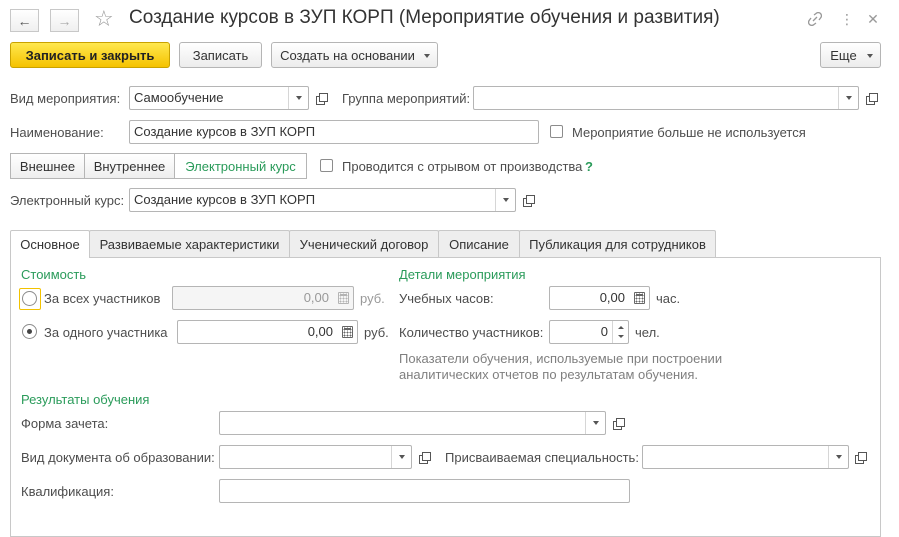 The width and height of the screenshot is (899, 537). What do you see at coordinates (106, 332) in the screenshot?
I see `cost-one-label: За одного участника` at bounding box center [106, 332].